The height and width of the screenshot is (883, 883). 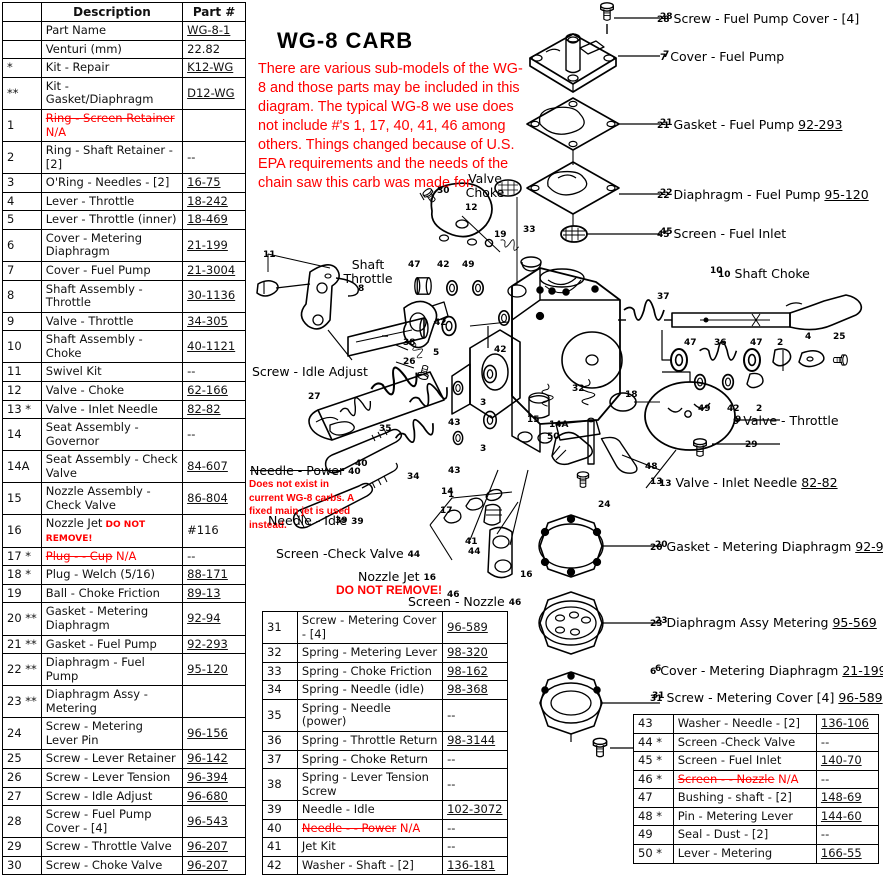 I want to click on table-row: 16 Nozzle Jet DO NOT REMOVE! #116, so click(x=124, y=531).